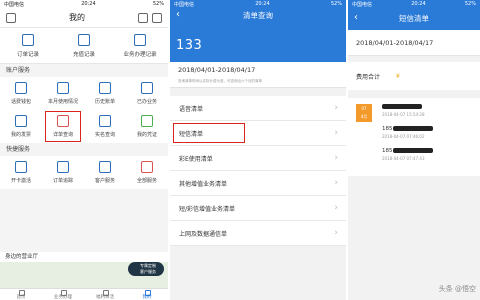 The height and width of the screenshot is (300, 480). I want to click on realname-query-button: 实名查询, so click(105, 126).